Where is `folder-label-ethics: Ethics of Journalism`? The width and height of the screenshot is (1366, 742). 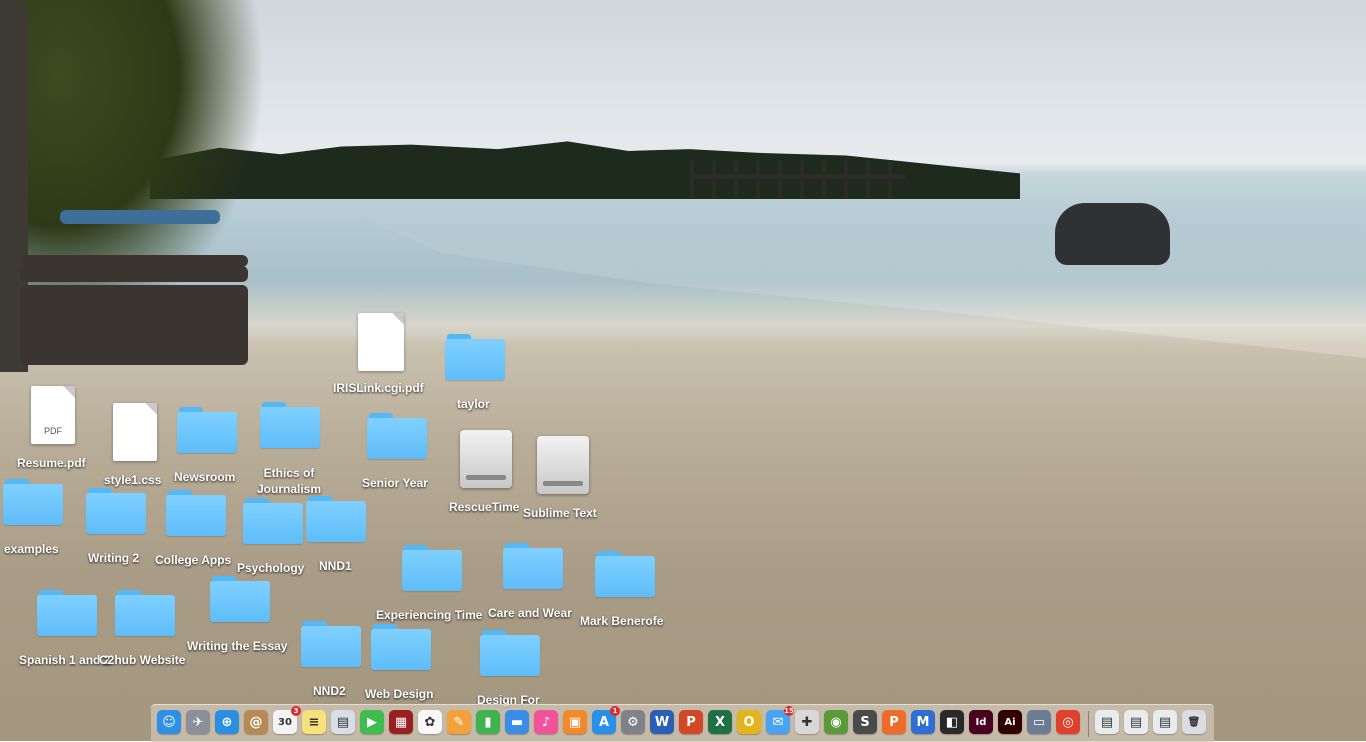
folder-label-ethics: Ethics of Journalism is located at coordinates (289, 481).